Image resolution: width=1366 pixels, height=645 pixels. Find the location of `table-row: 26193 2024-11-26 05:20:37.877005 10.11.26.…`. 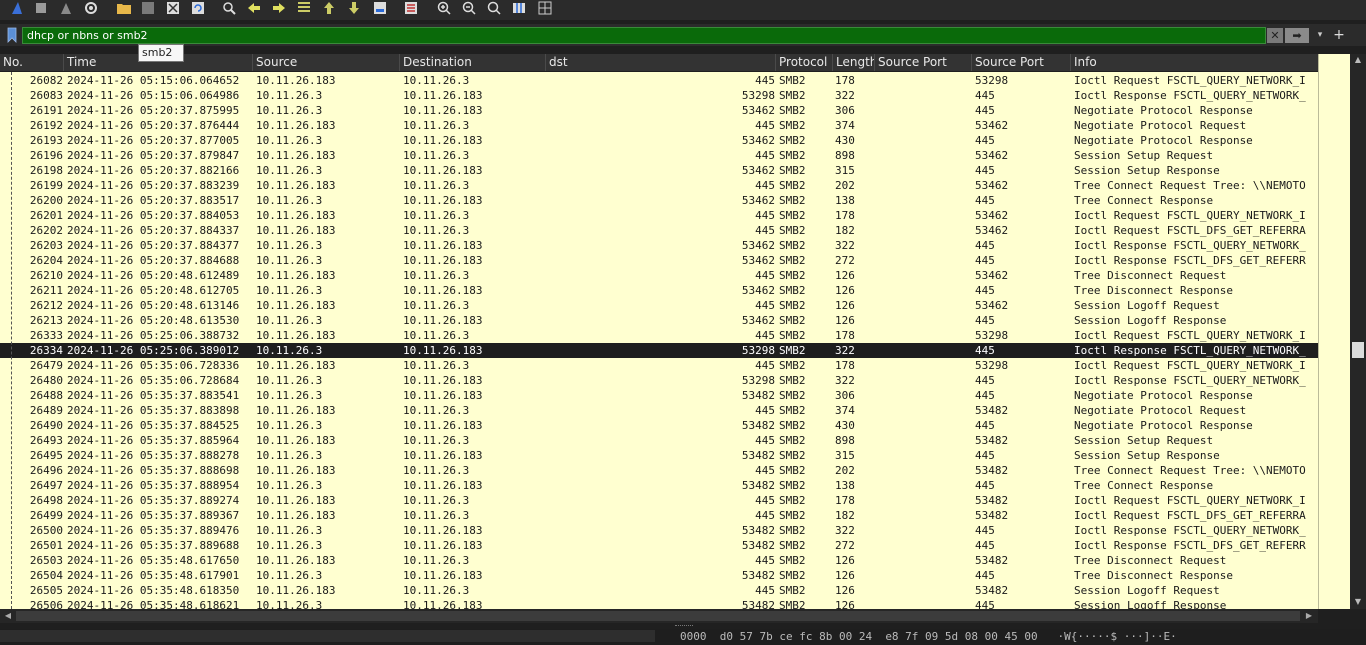

table-row: 26193 2024-11-26 05:20:37.877005 10.11.26.… is located at coordinates (659, 140).